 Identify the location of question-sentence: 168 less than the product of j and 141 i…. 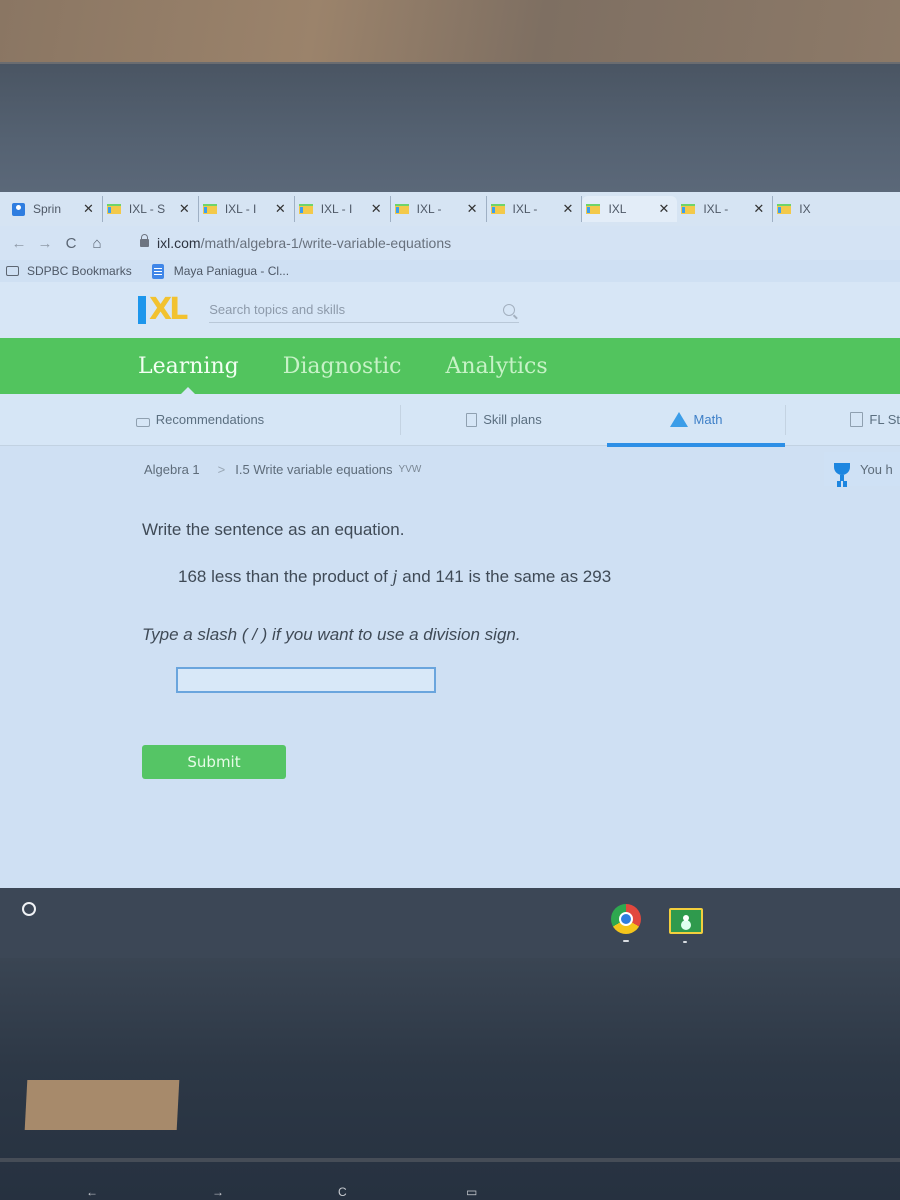
(395, 576).